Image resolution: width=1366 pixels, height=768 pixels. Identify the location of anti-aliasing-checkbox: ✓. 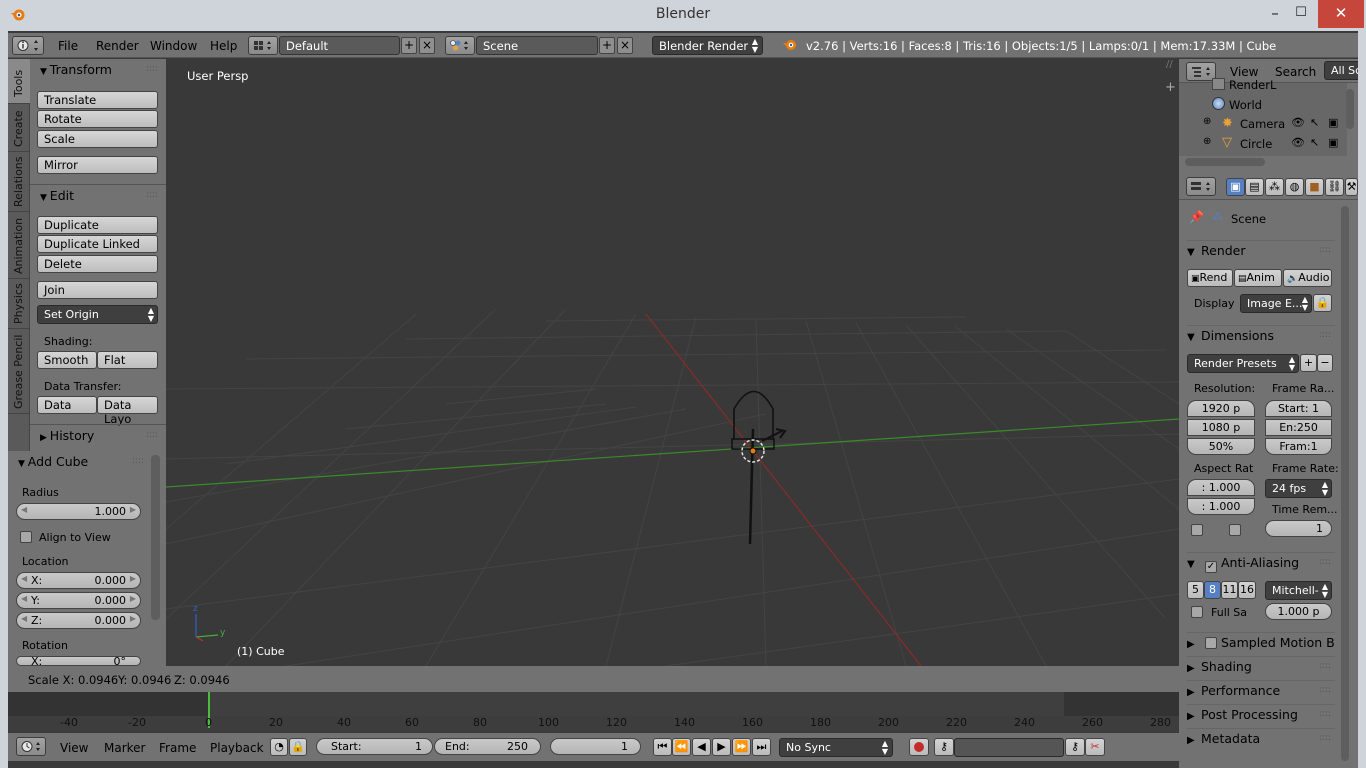
(1210, 567).